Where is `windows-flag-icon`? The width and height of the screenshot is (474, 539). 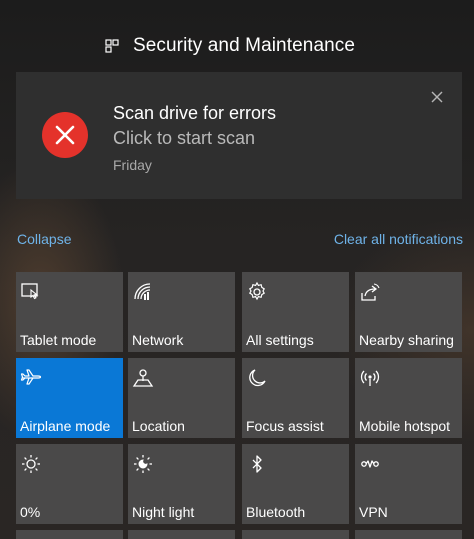 windows-flag-icon is located at coordinates (112, 46).